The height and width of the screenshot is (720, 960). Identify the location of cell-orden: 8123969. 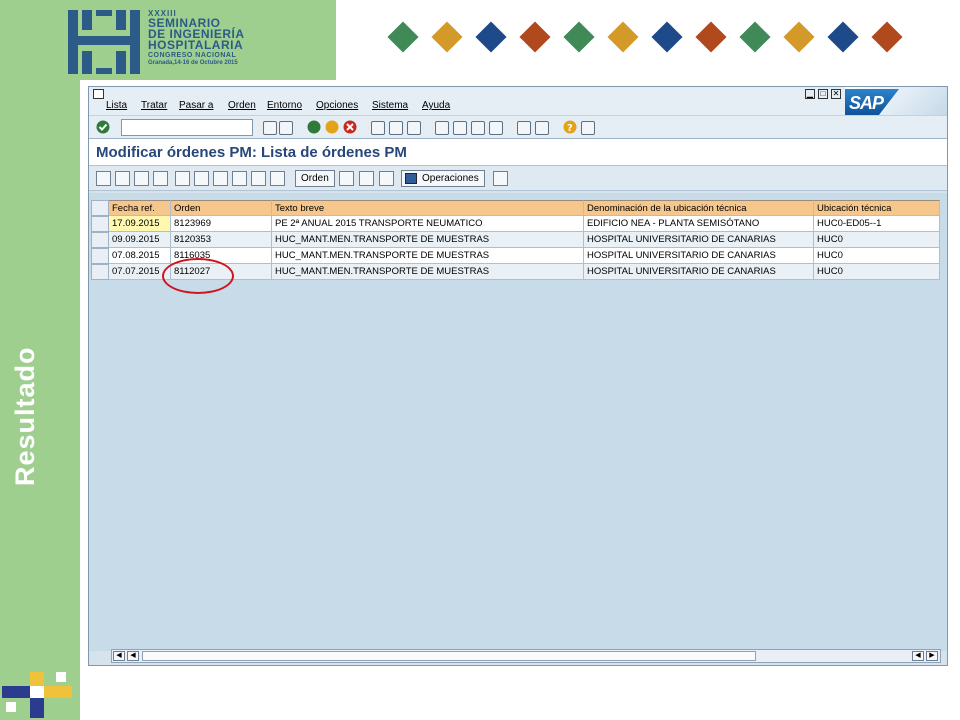
(221, 224).